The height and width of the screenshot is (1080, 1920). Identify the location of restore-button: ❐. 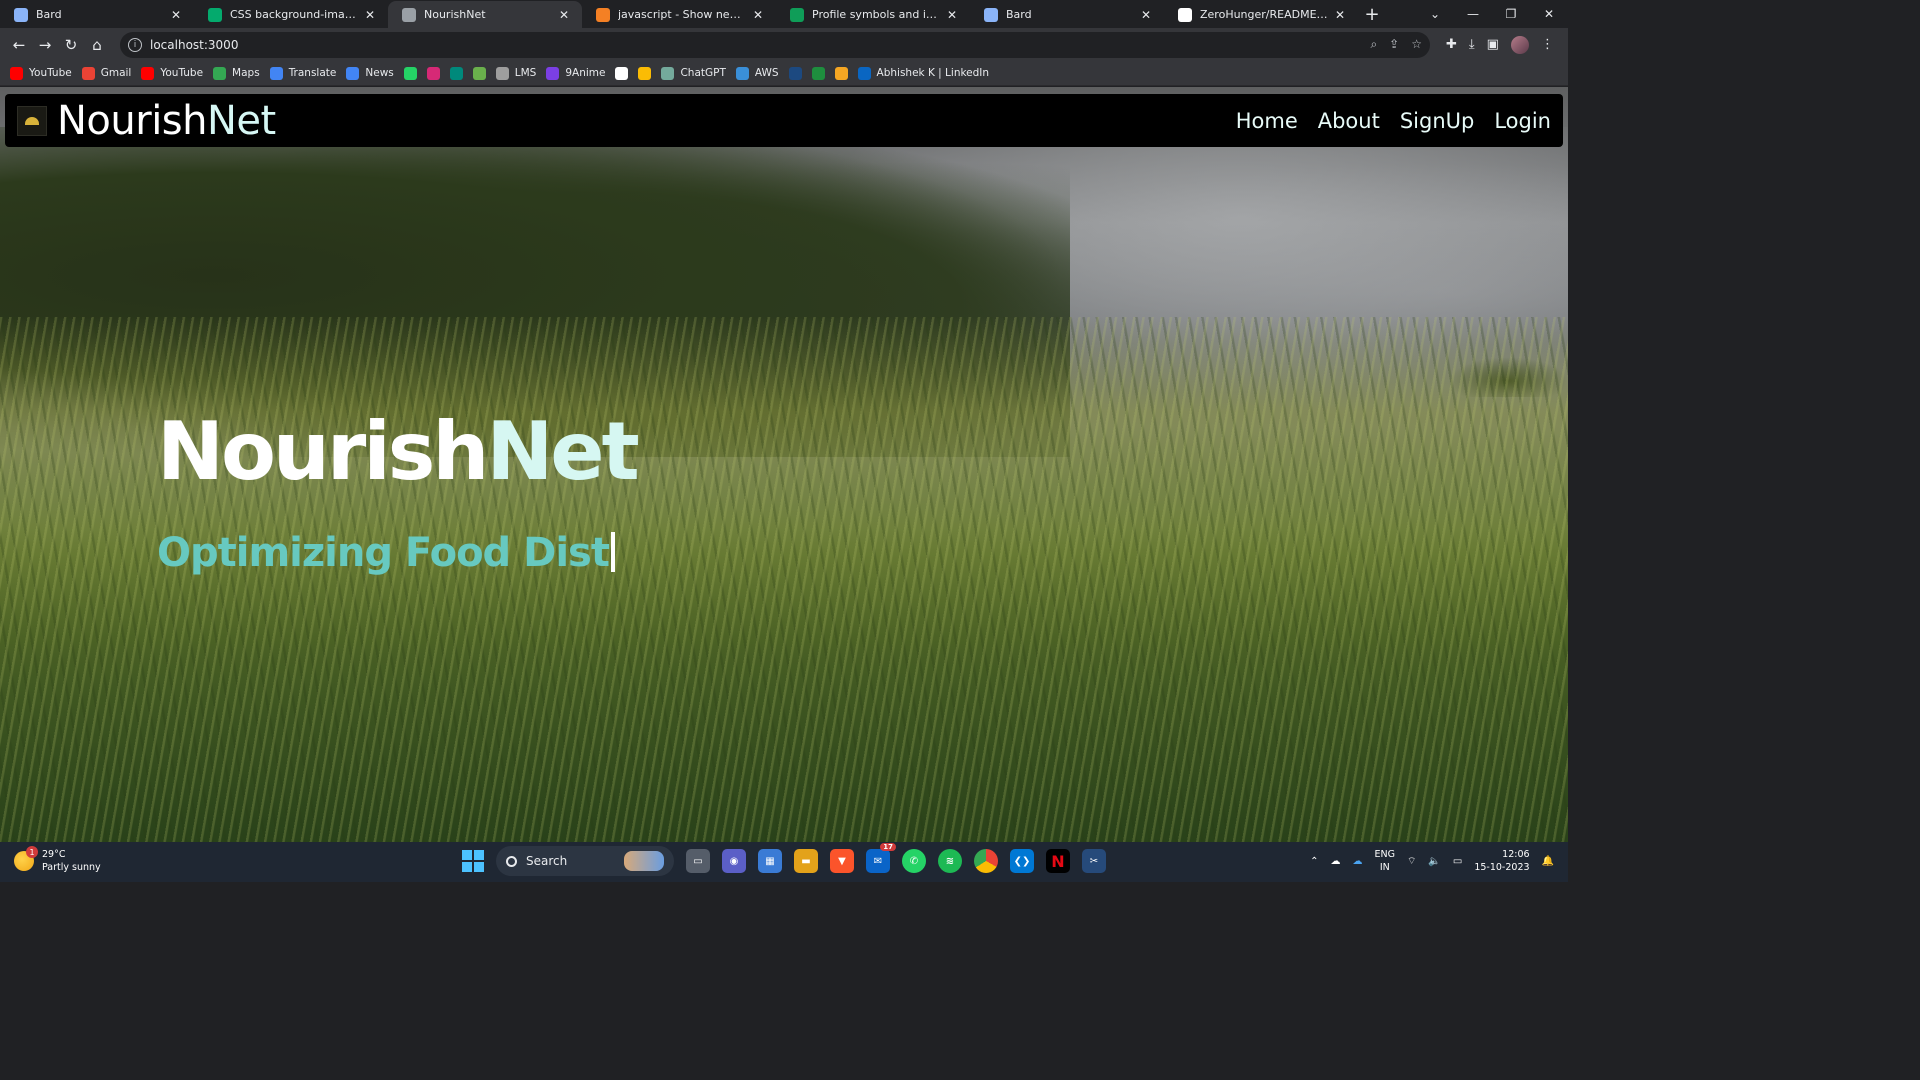
(1511, 14).